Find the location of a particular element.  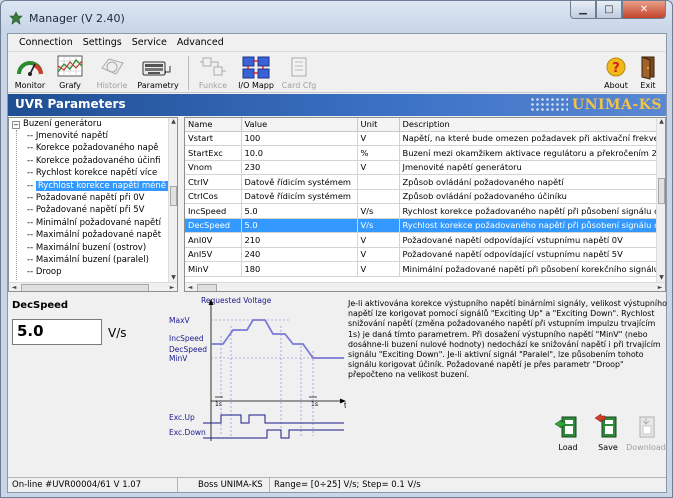

parametry-button: Parametry is located at coordinates (158, 73).